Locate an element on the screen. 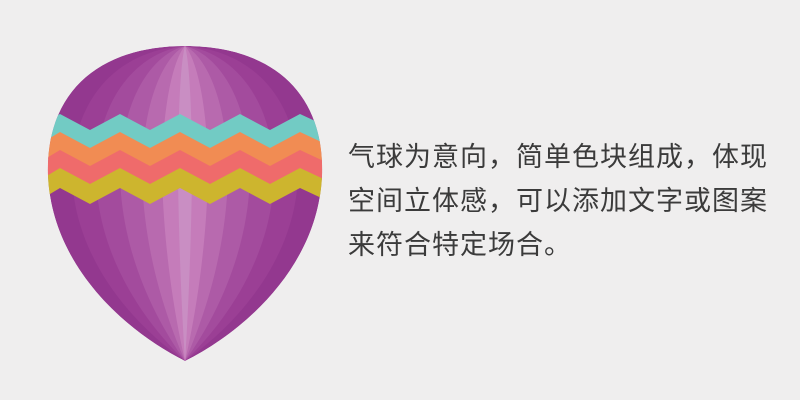  caption-line: 来符合特定场合。 is located at coordinates (460, 245).